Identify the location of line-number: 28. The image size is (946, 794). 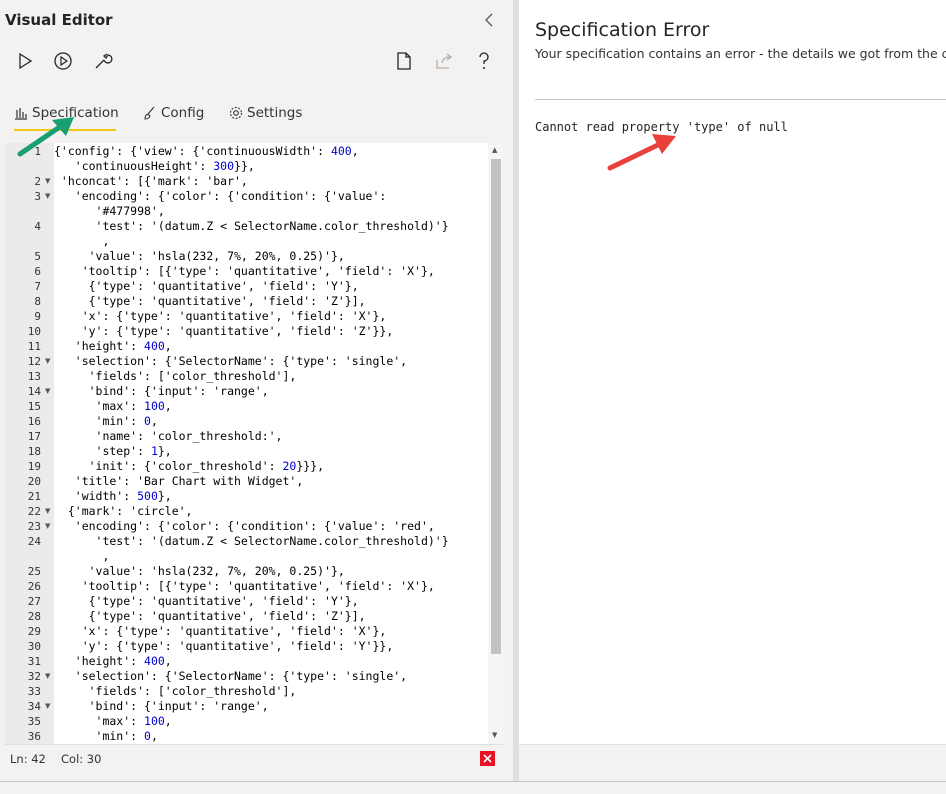
(34, 616).